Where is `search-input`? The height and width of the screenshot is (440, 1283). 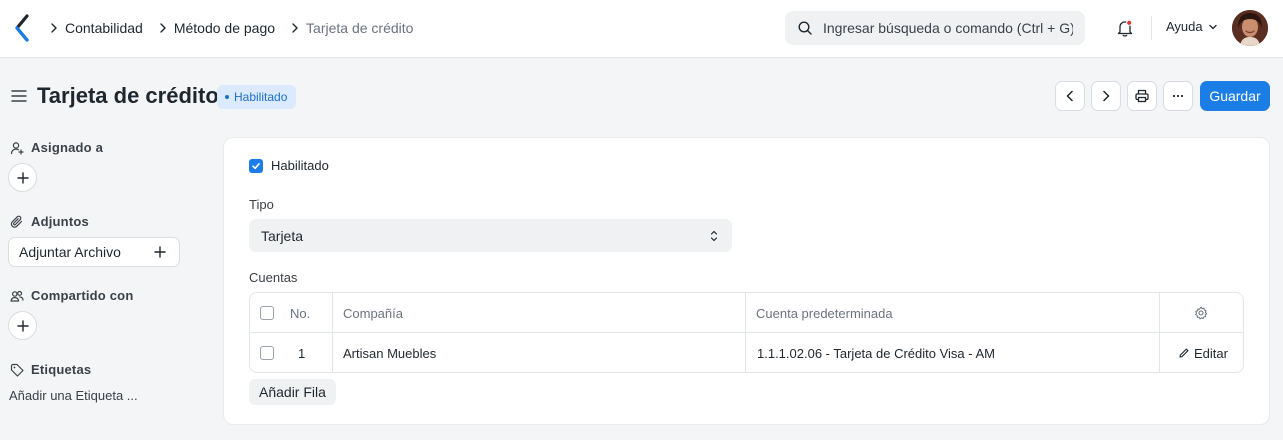
search-input is located at coordinates (948, 28).